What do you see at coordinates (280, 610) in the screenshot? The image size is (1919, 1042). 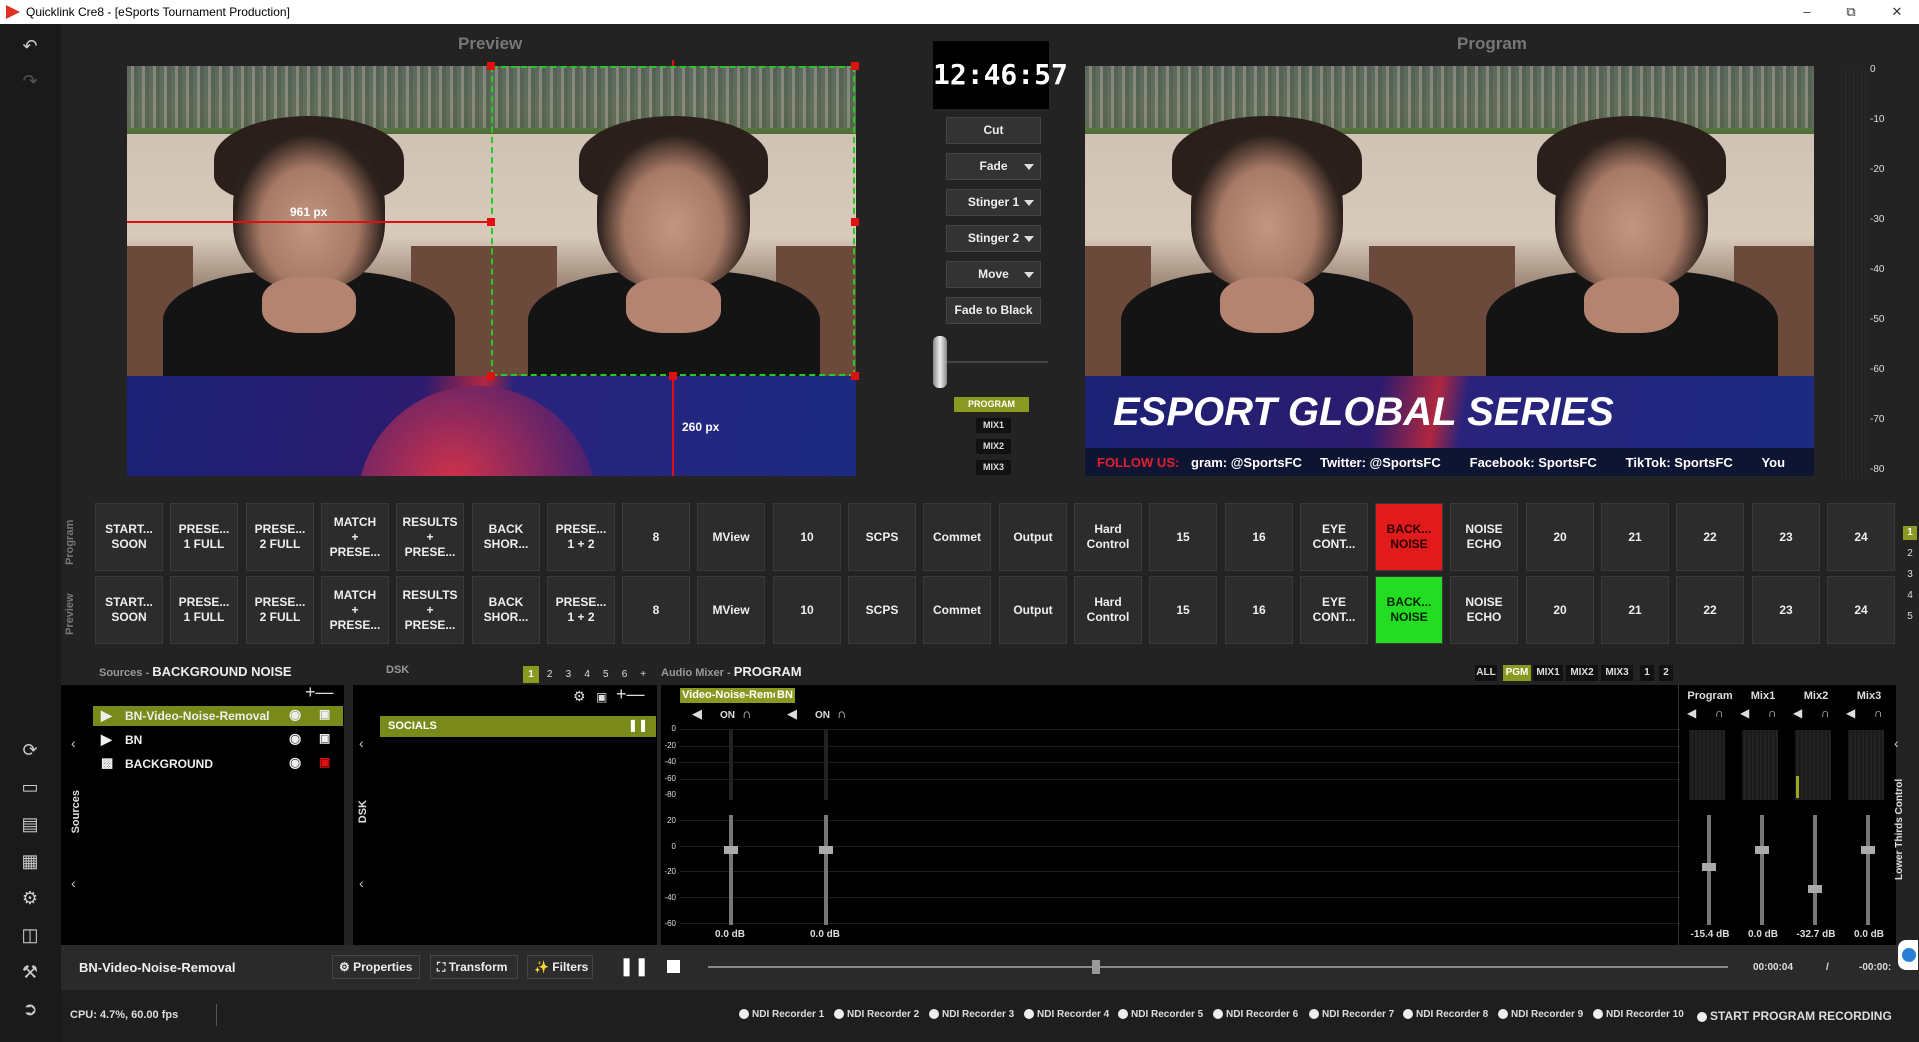 I see `preview-tile: PRESE... 2 FULL` at bounding box center [280, 610].